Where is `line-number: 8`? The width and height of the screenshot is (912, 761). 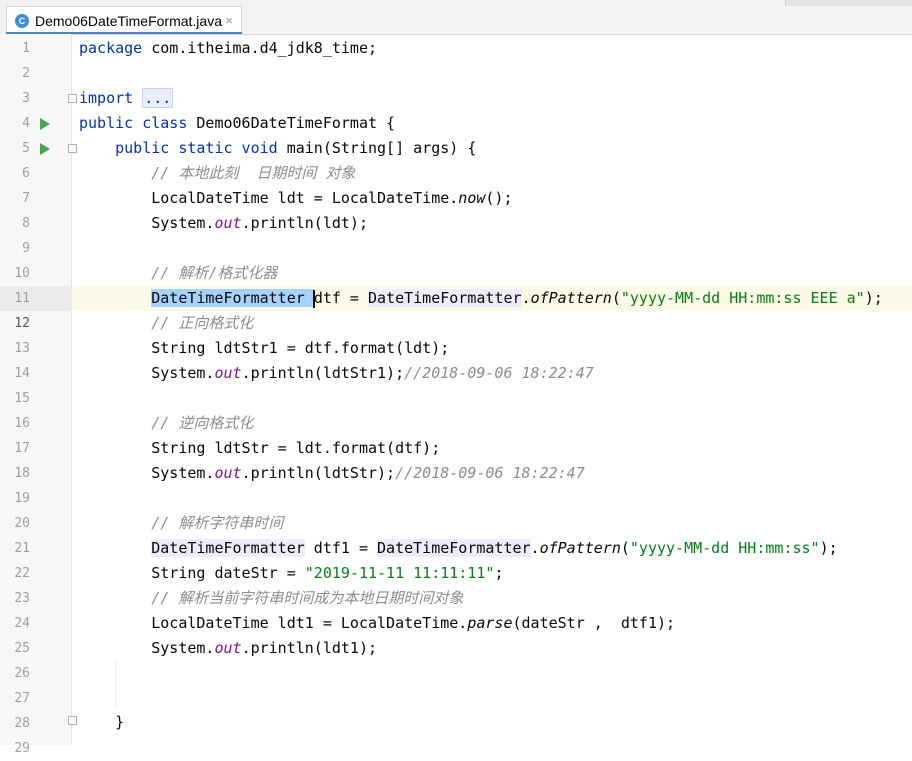 line-number: 8 is located at coordinates (26, 223).